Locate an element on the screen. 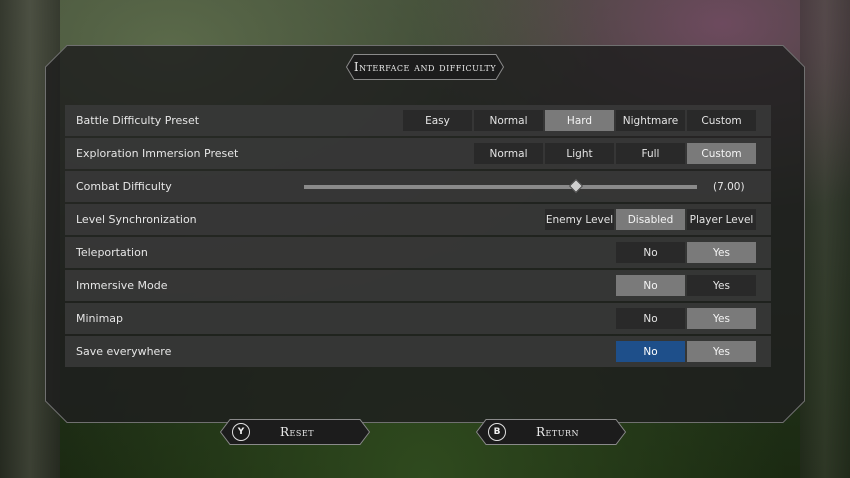  option-button: Disabled is located at coordinates (650, 219).